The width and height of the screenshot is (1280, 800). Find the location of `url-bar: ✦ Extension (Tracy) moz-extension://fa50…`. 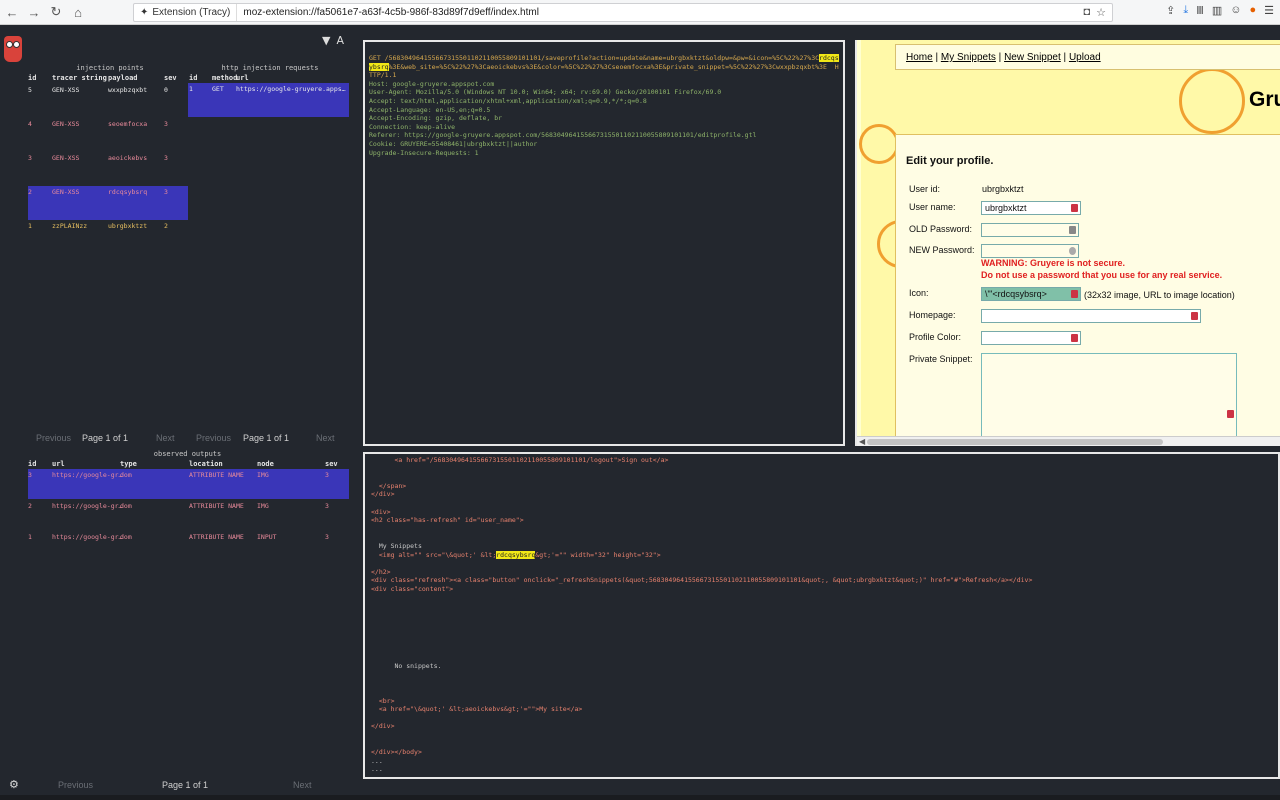

url-bar: ✦ Extension (Tracy) moz-extension://fa50… is located at coordinates (623, 12).